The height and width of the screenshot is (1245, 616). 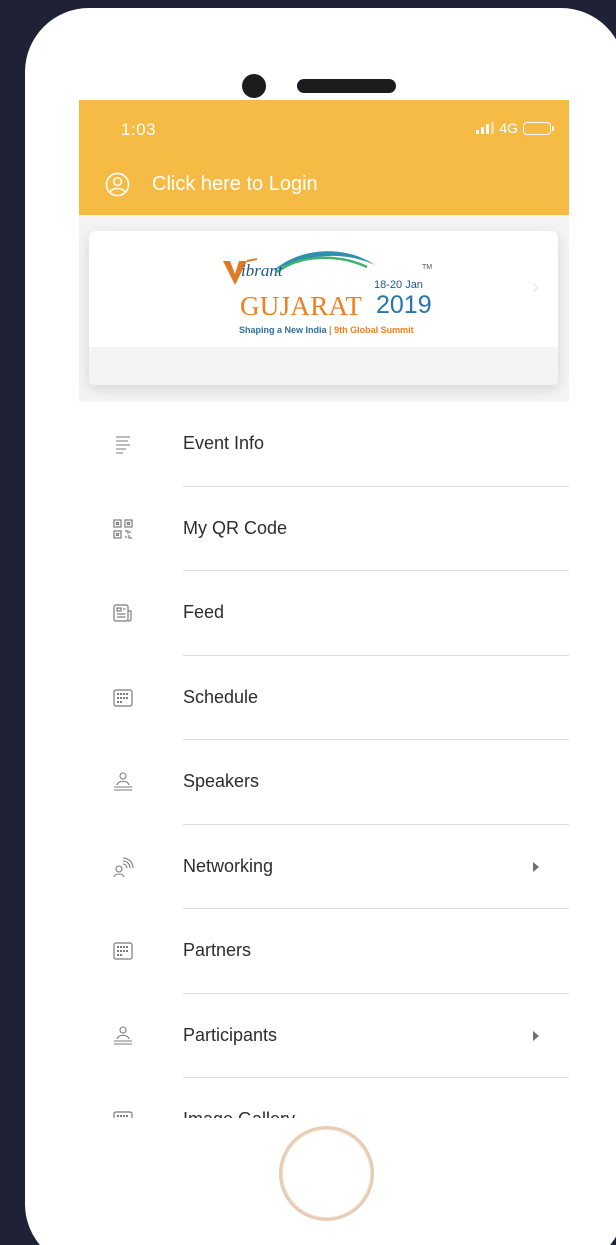 I want to click on logo-tagline: Shaping a New India | 9th Global Summit, so click(x=326, y=330).